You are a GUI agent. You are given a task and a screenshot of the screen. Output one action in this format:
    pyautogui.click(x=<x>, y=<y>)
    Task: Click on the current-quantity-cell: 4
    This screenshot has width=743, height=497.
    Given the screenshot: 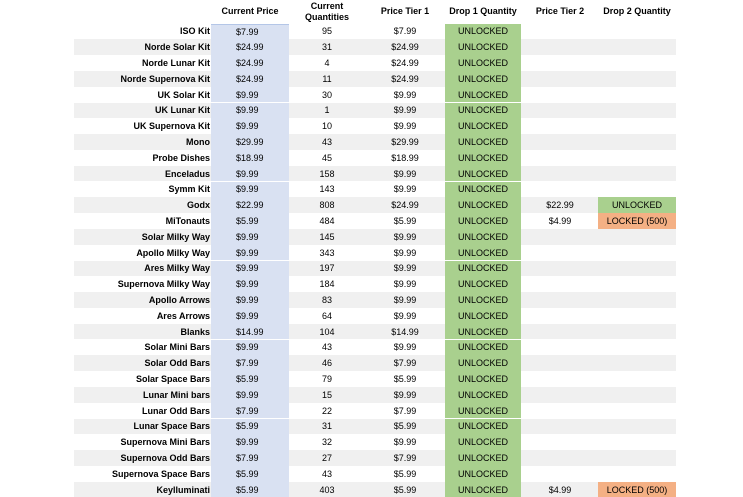 What is the action you would take?
    pyautogui.click(x=327, y=63)
    